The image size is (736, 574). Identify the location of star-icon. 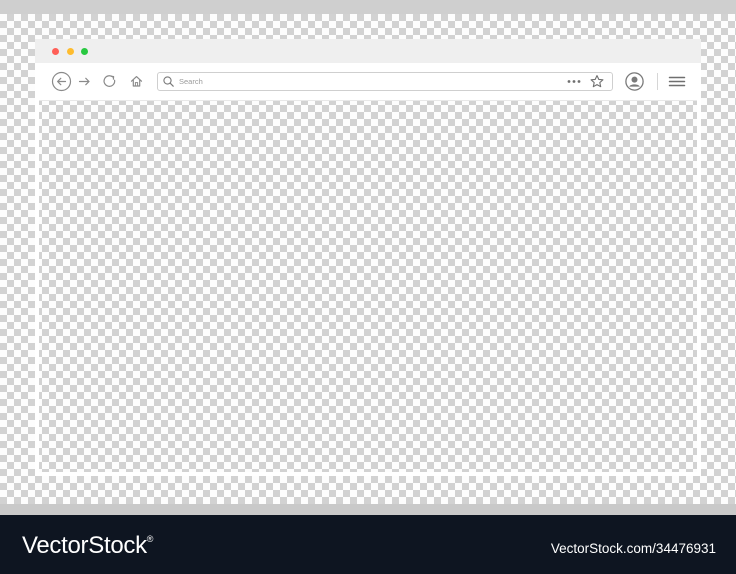
(597, 81).